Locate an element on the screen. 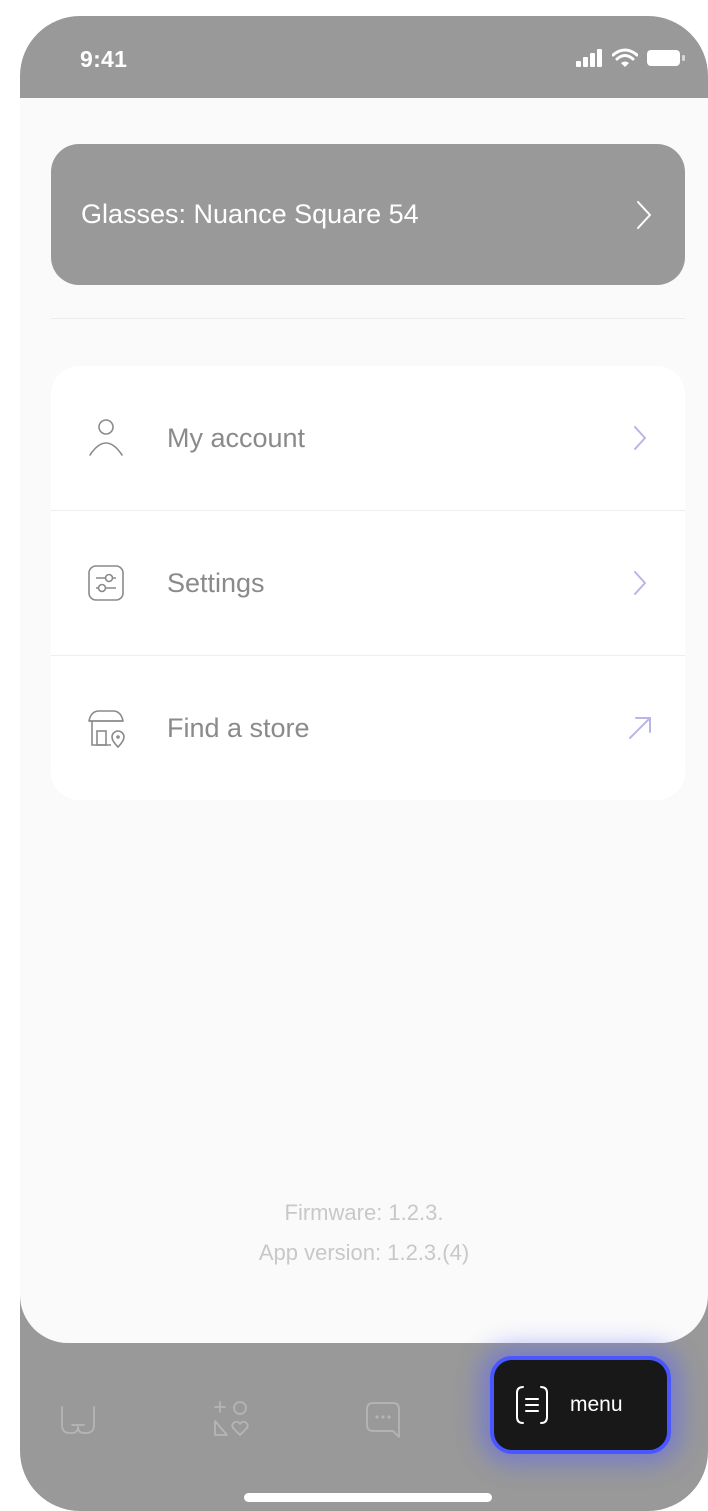  status-time: 9:41 is located at coordinates (104, 59).